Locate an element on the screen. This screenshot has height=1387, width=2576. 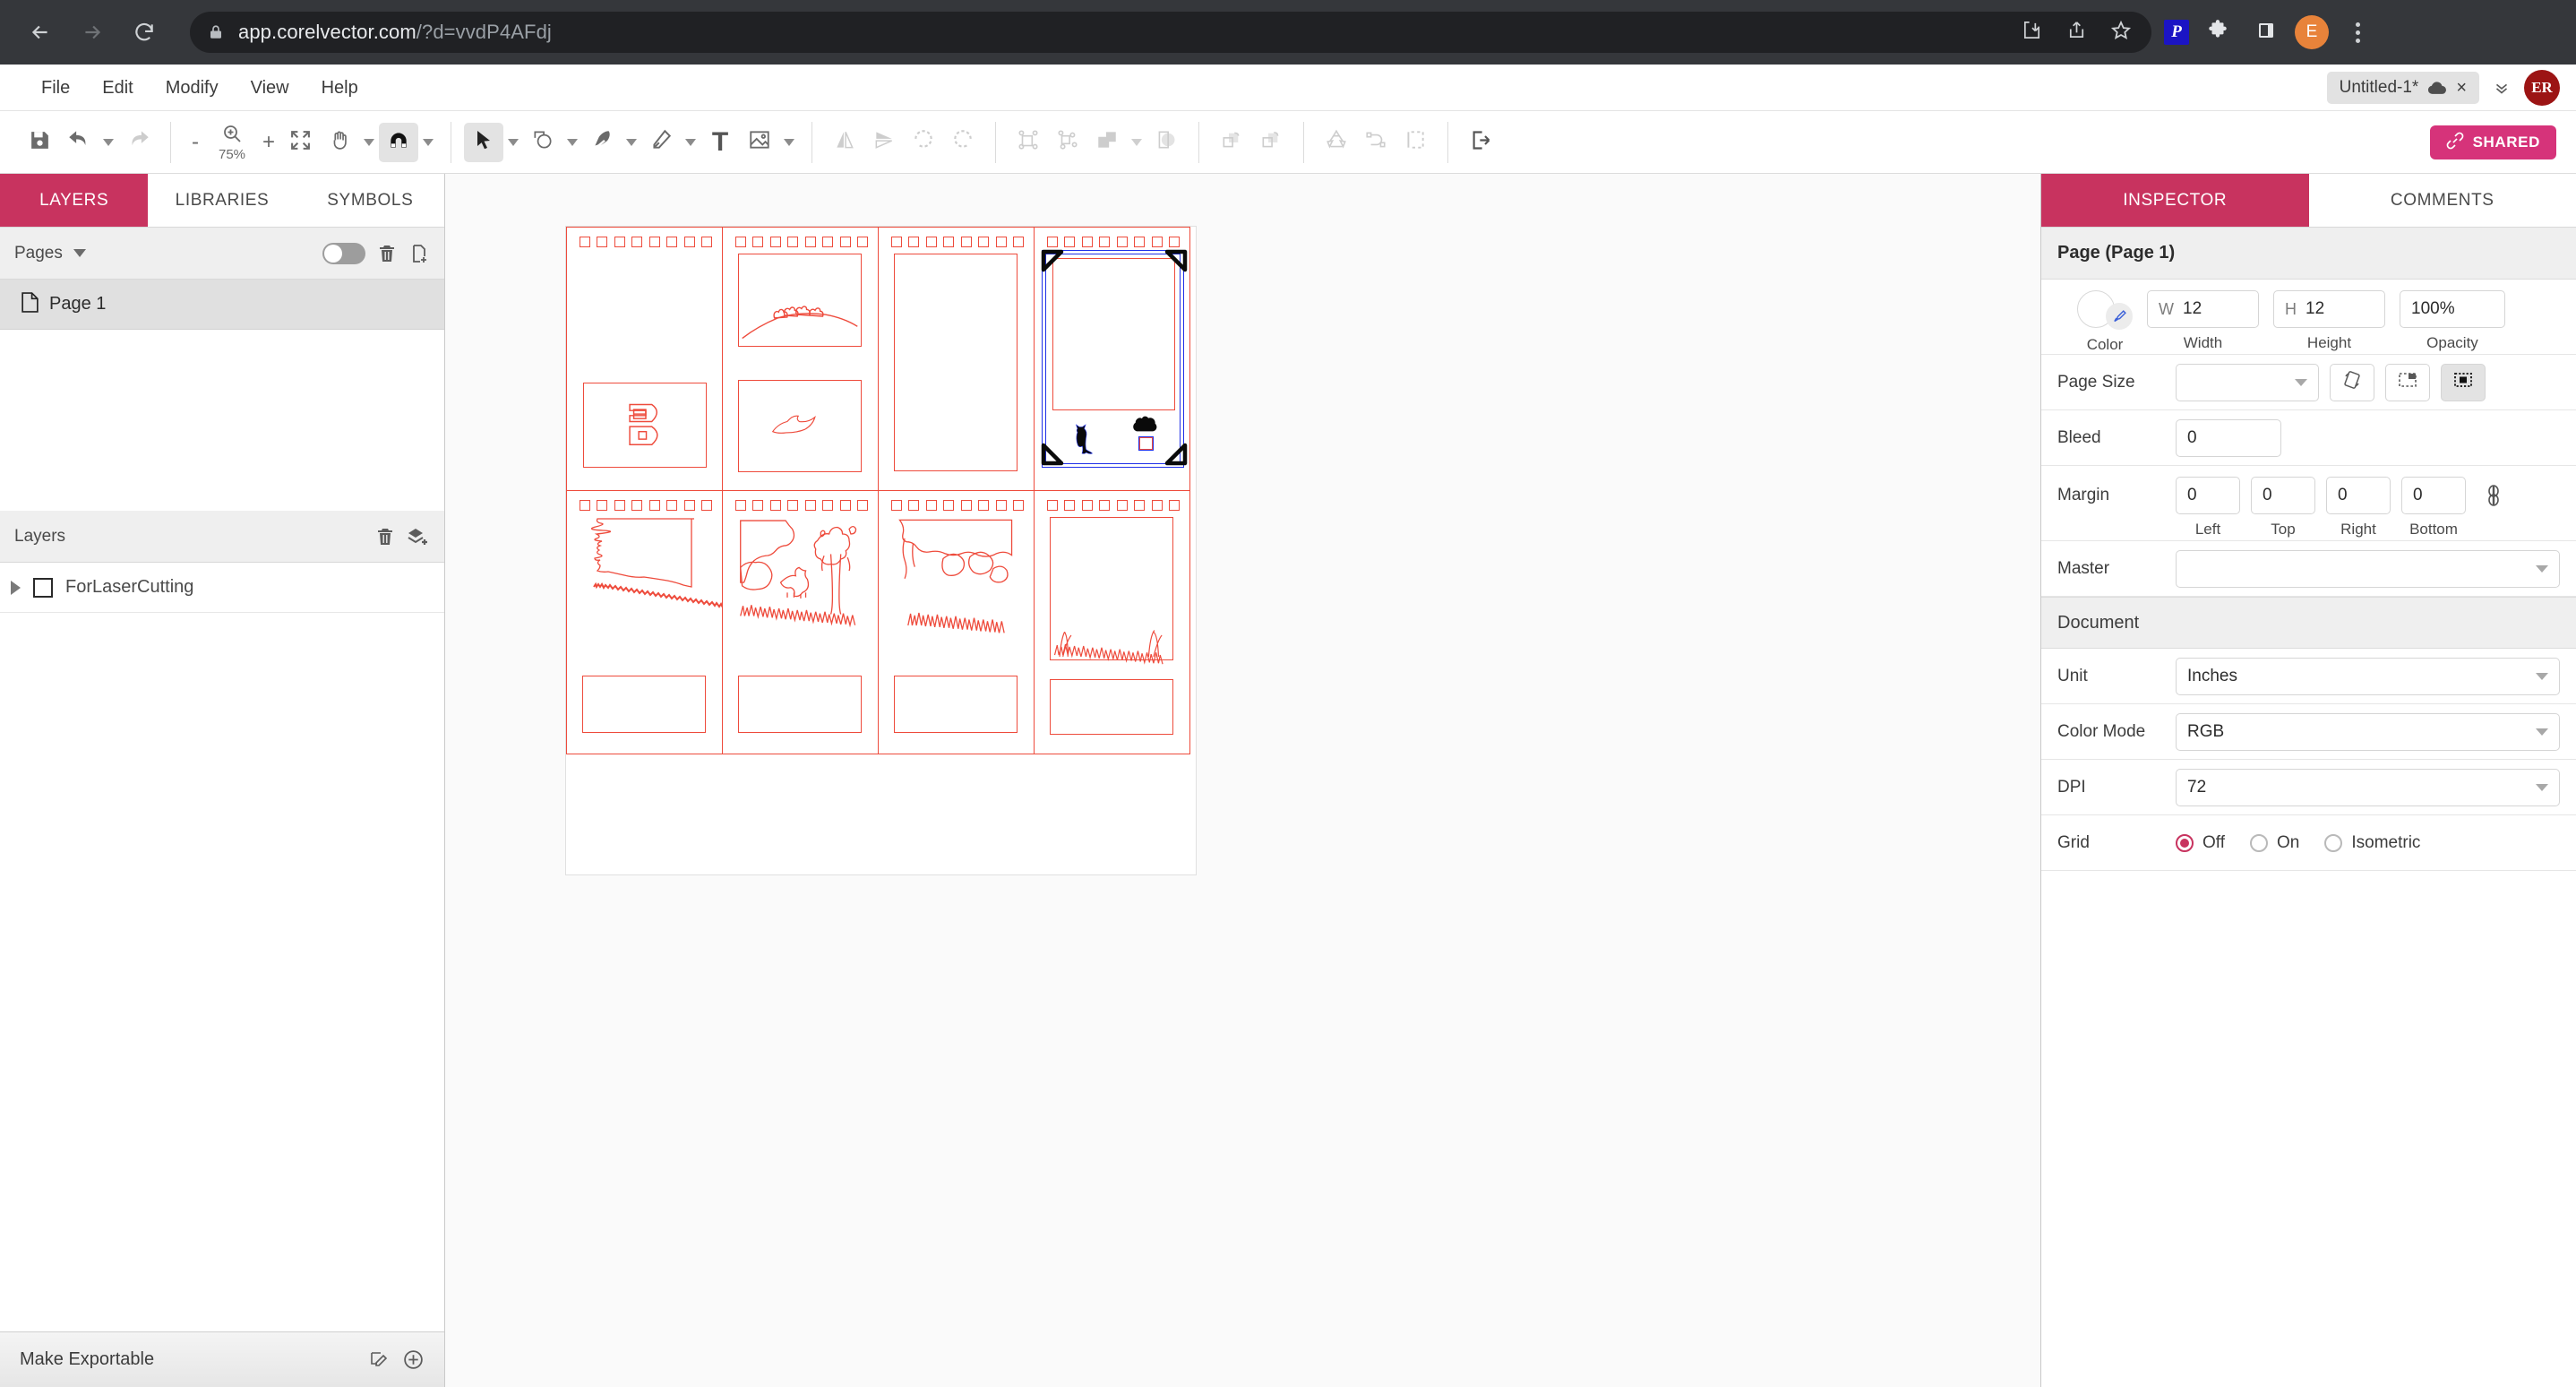
pan-tool-caret is located at coordinates (369, 142).